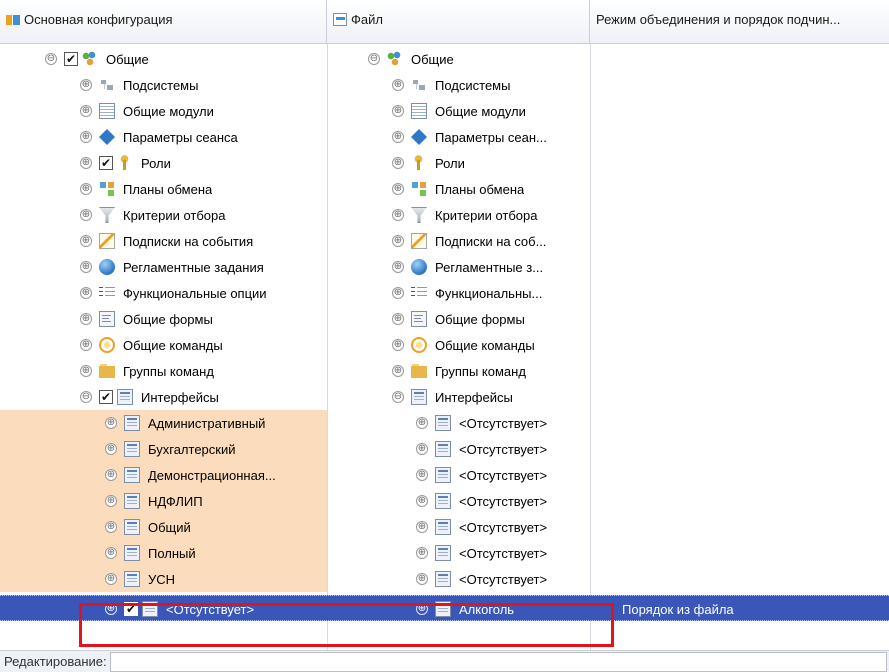 The height and width of the screenshot is (672, 889). What do you see at coordinates (163, 501) in the screenshot?
I see `main-config-cell: ⊕ НДФЛИП` at bounding box center [163, 501].